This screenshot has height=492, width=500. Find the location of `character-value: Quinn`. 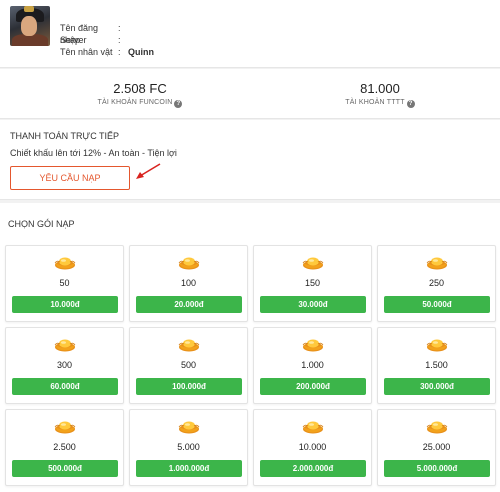

character-value: Quinn is located at coordinates (141, 52).